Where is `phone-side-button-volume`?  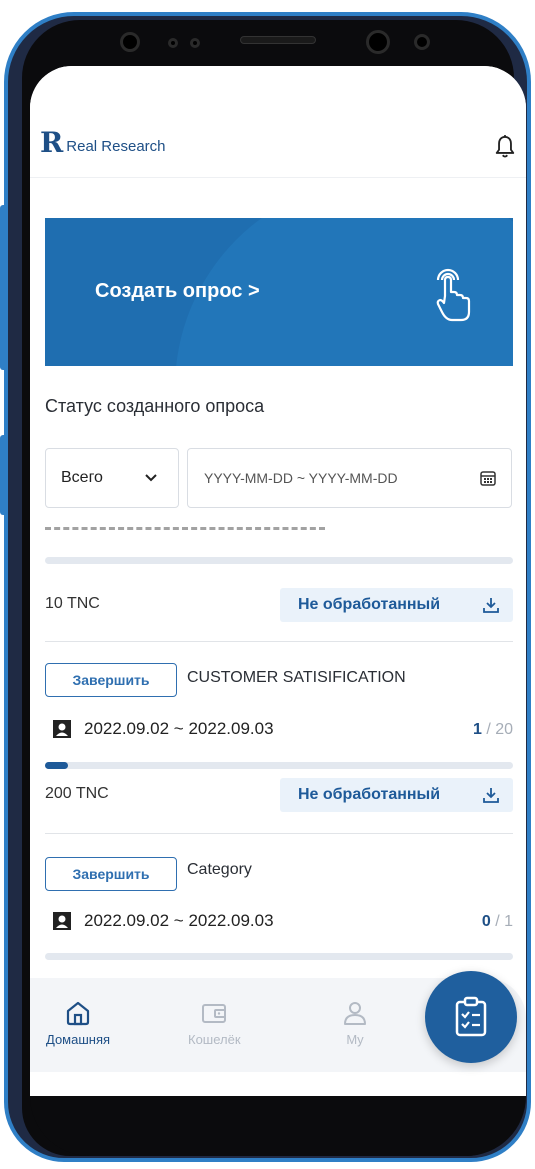 phone-side-button-volume is located at coordinates (4, 287).